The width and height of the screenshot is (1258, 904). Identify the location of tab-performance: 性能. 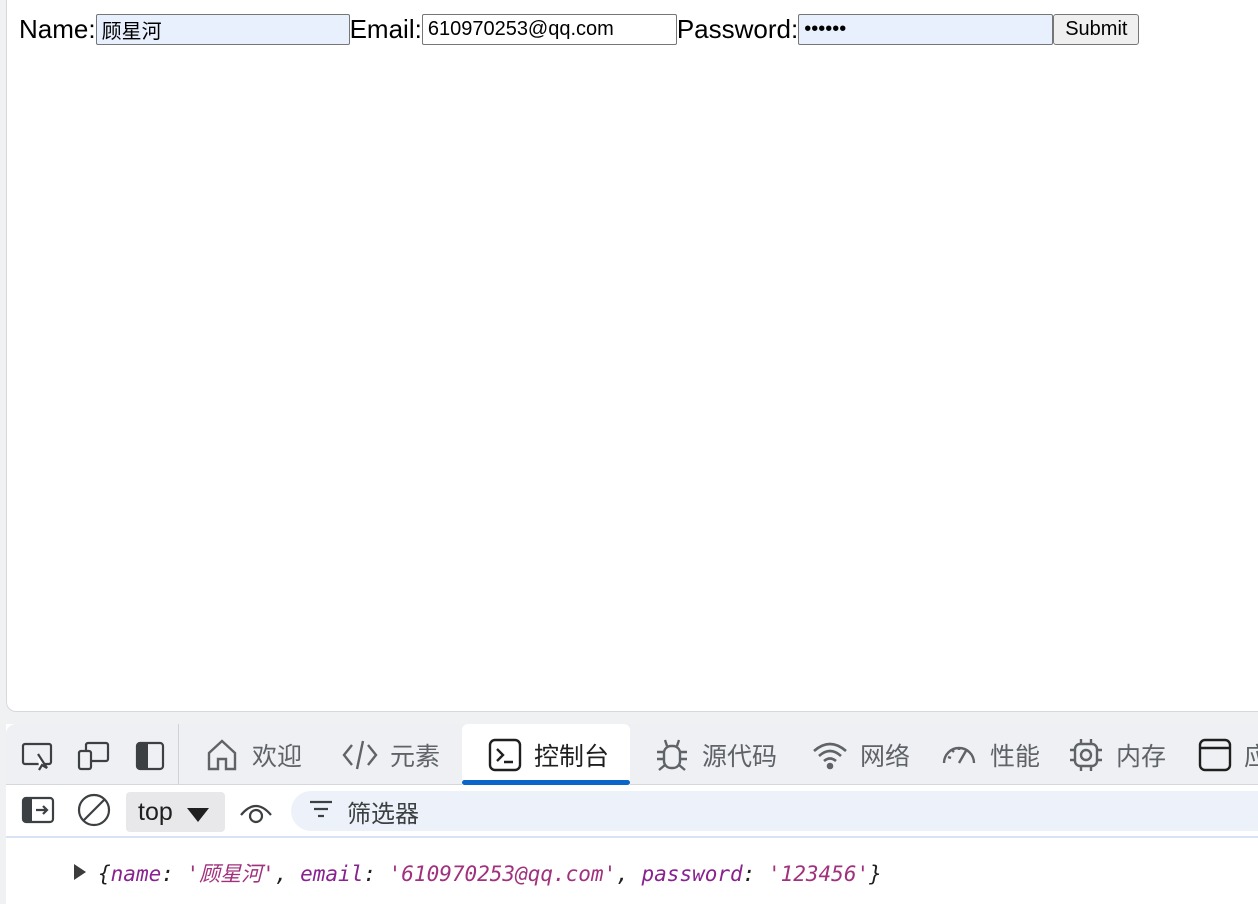
(990, 754).